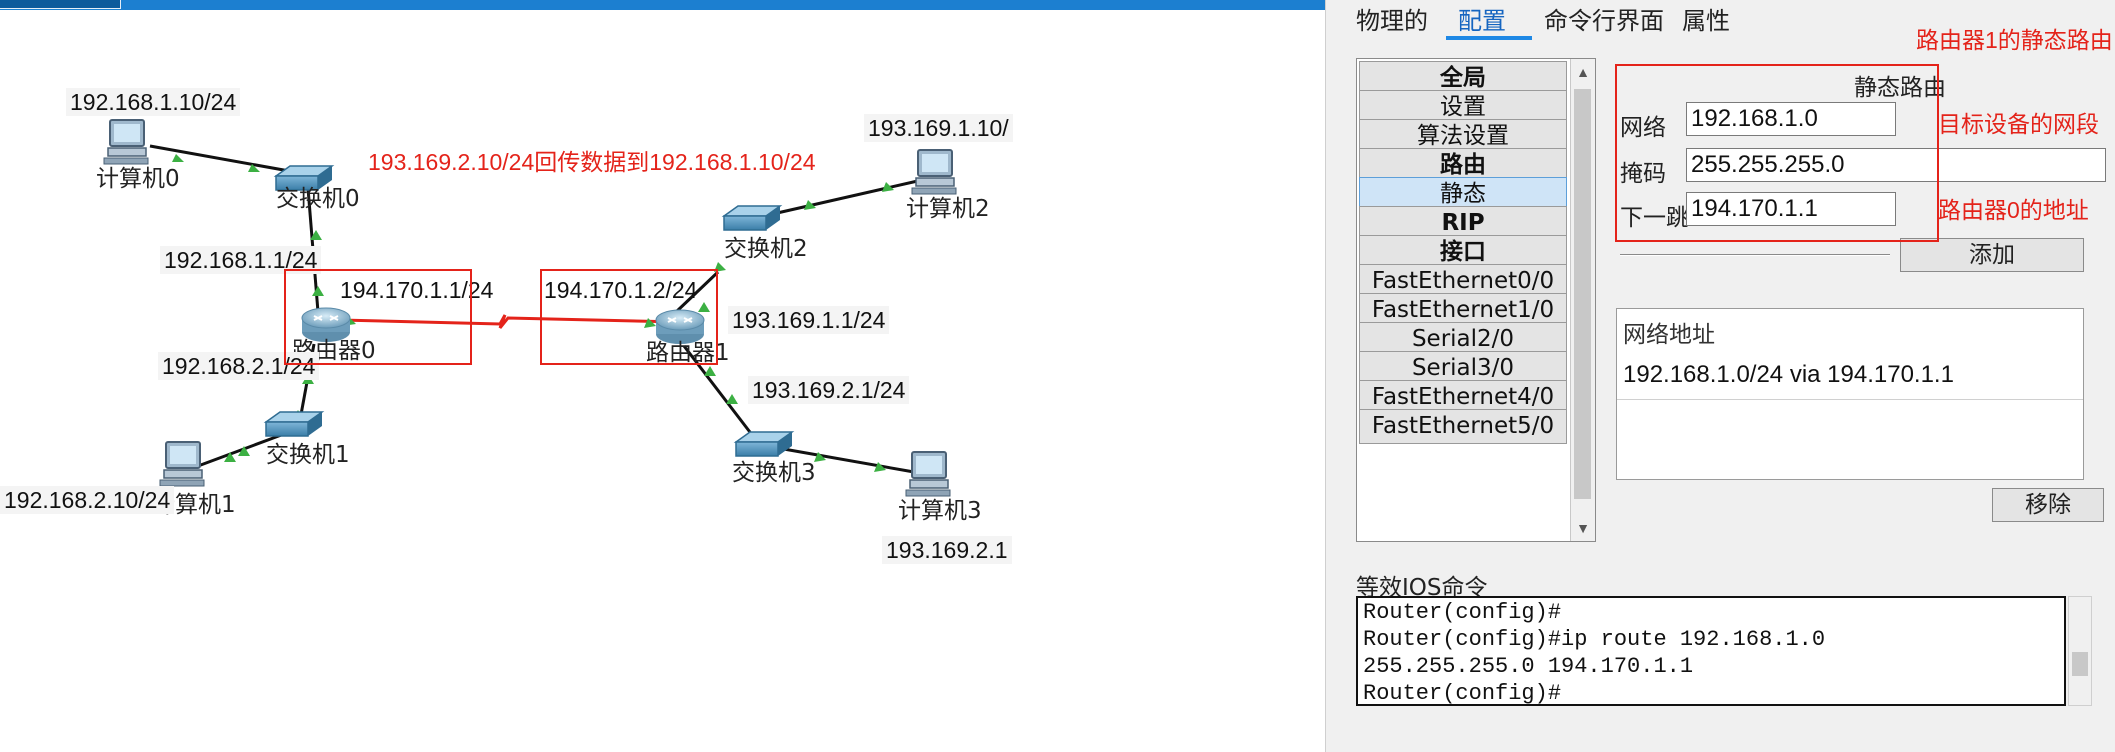 Image resolution: width=2115 pixels, height=752 pixels. Describe the element at coordinates (2048, 505) in the screenshot. I see `remove-button: 移除` at that location.